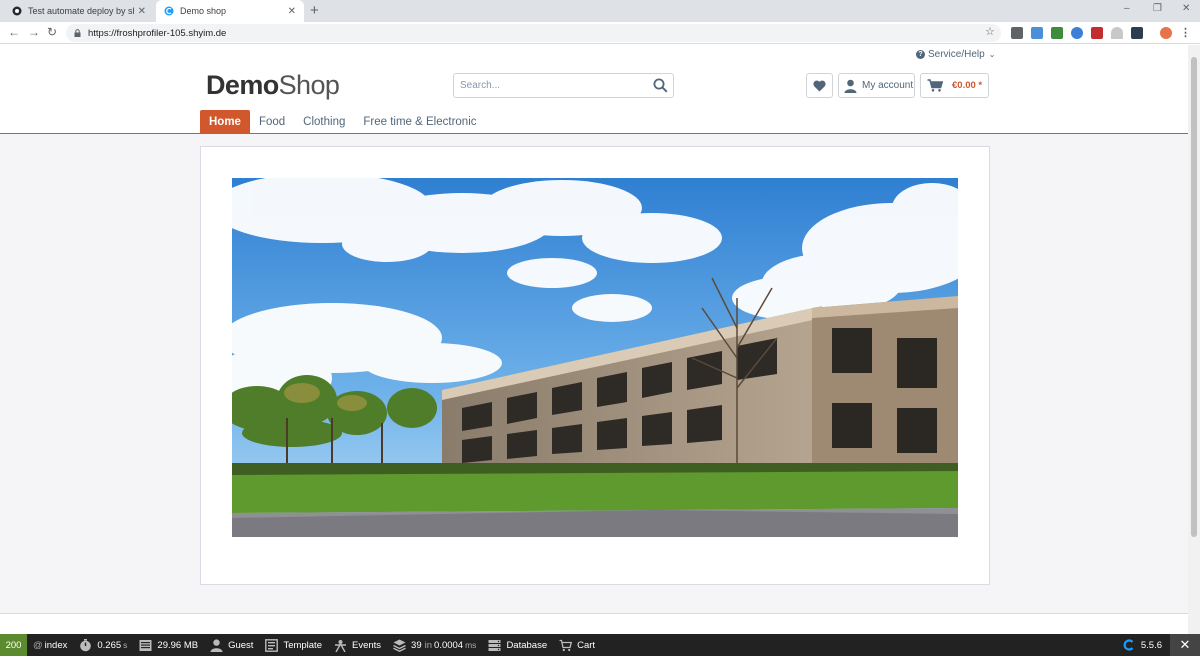  Describe the element at coordinates (34, 32) in the screenshot. I see `forward-icon: →` at that location.